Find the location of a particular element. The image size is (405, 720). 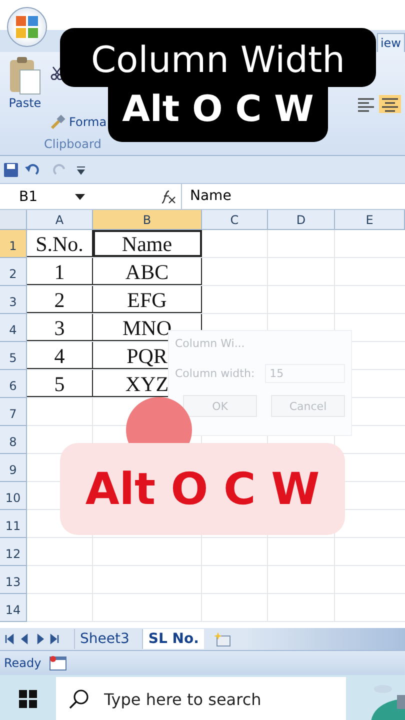

row-header: 5 is located at coordinates (13, 356).